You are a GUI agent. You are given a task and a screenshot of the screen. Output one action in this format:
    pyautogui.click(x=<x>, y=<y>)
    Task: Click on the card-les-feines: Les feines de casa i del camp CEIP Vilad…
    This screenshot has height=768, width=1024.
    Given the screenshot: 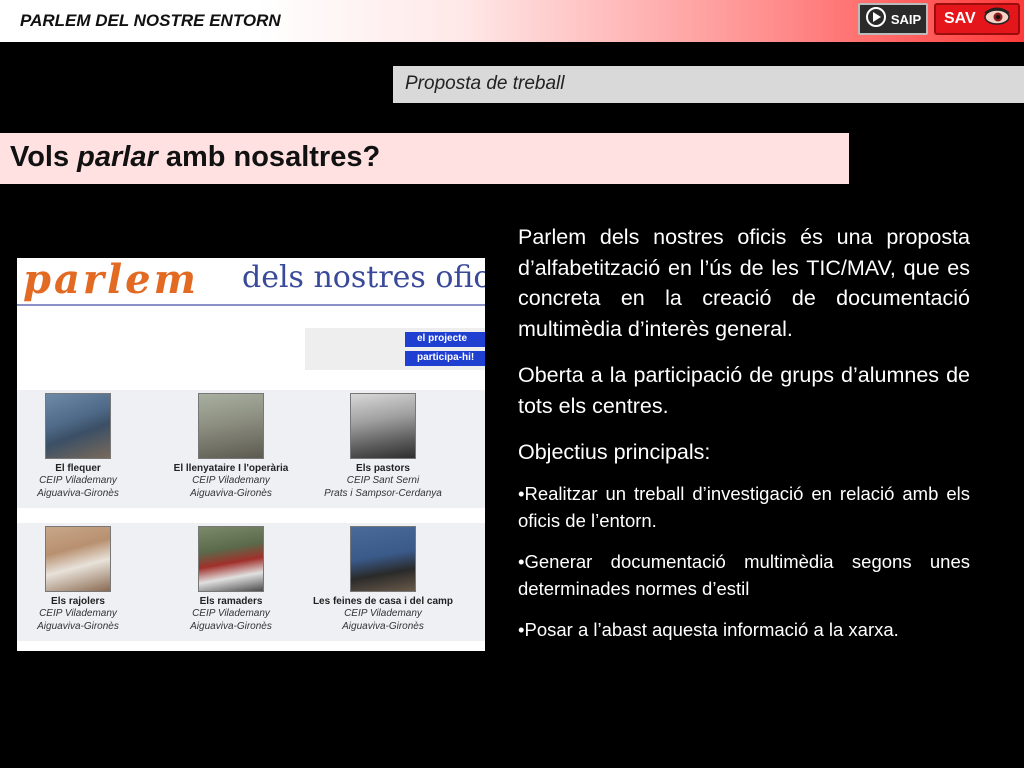 What is the action you would take?
    pyautogui.click(x=383, y=579)
    